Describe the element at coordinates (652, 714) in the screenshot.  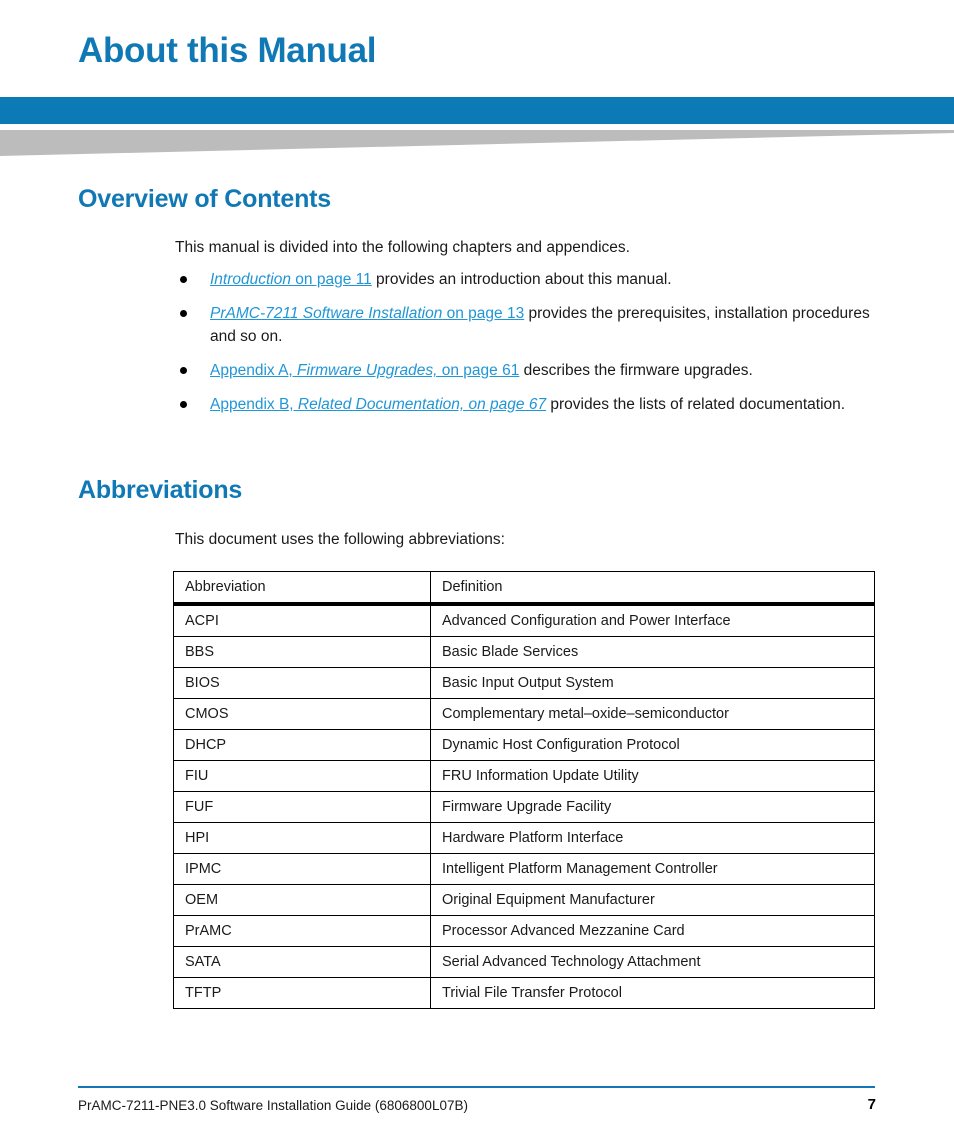
I see `cell-definition: Complementary metal–oxide–semiconductor` at that location.